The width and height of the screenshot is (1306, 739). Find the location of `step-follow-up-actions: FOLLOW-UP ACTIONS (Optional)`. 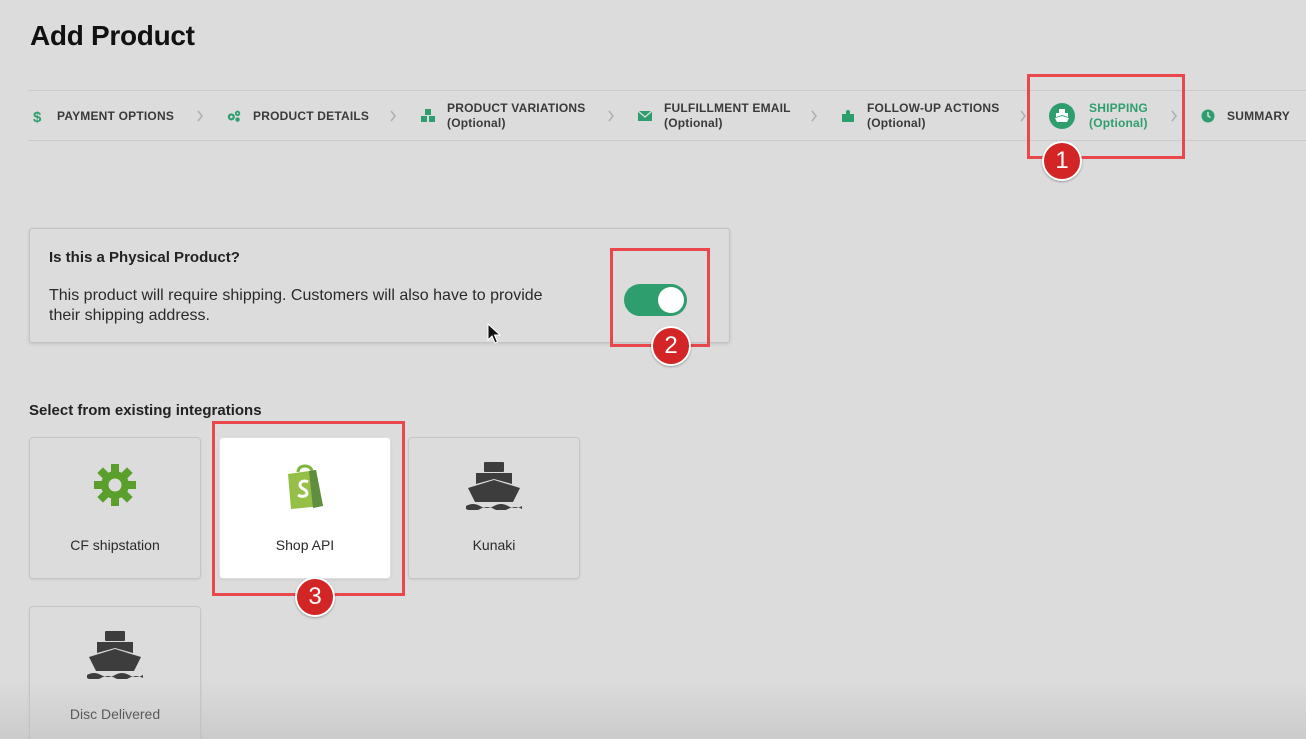

step-follow-up-actions: FOLLOW-UP ACTIONS (Optional) is located at coordinates (919, 116).